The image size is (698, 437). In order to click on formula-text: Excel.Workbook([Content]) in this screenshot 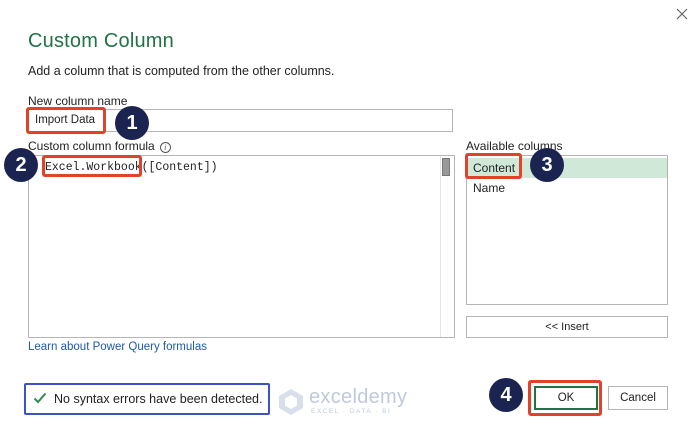, I will do `click(131, 167)`.